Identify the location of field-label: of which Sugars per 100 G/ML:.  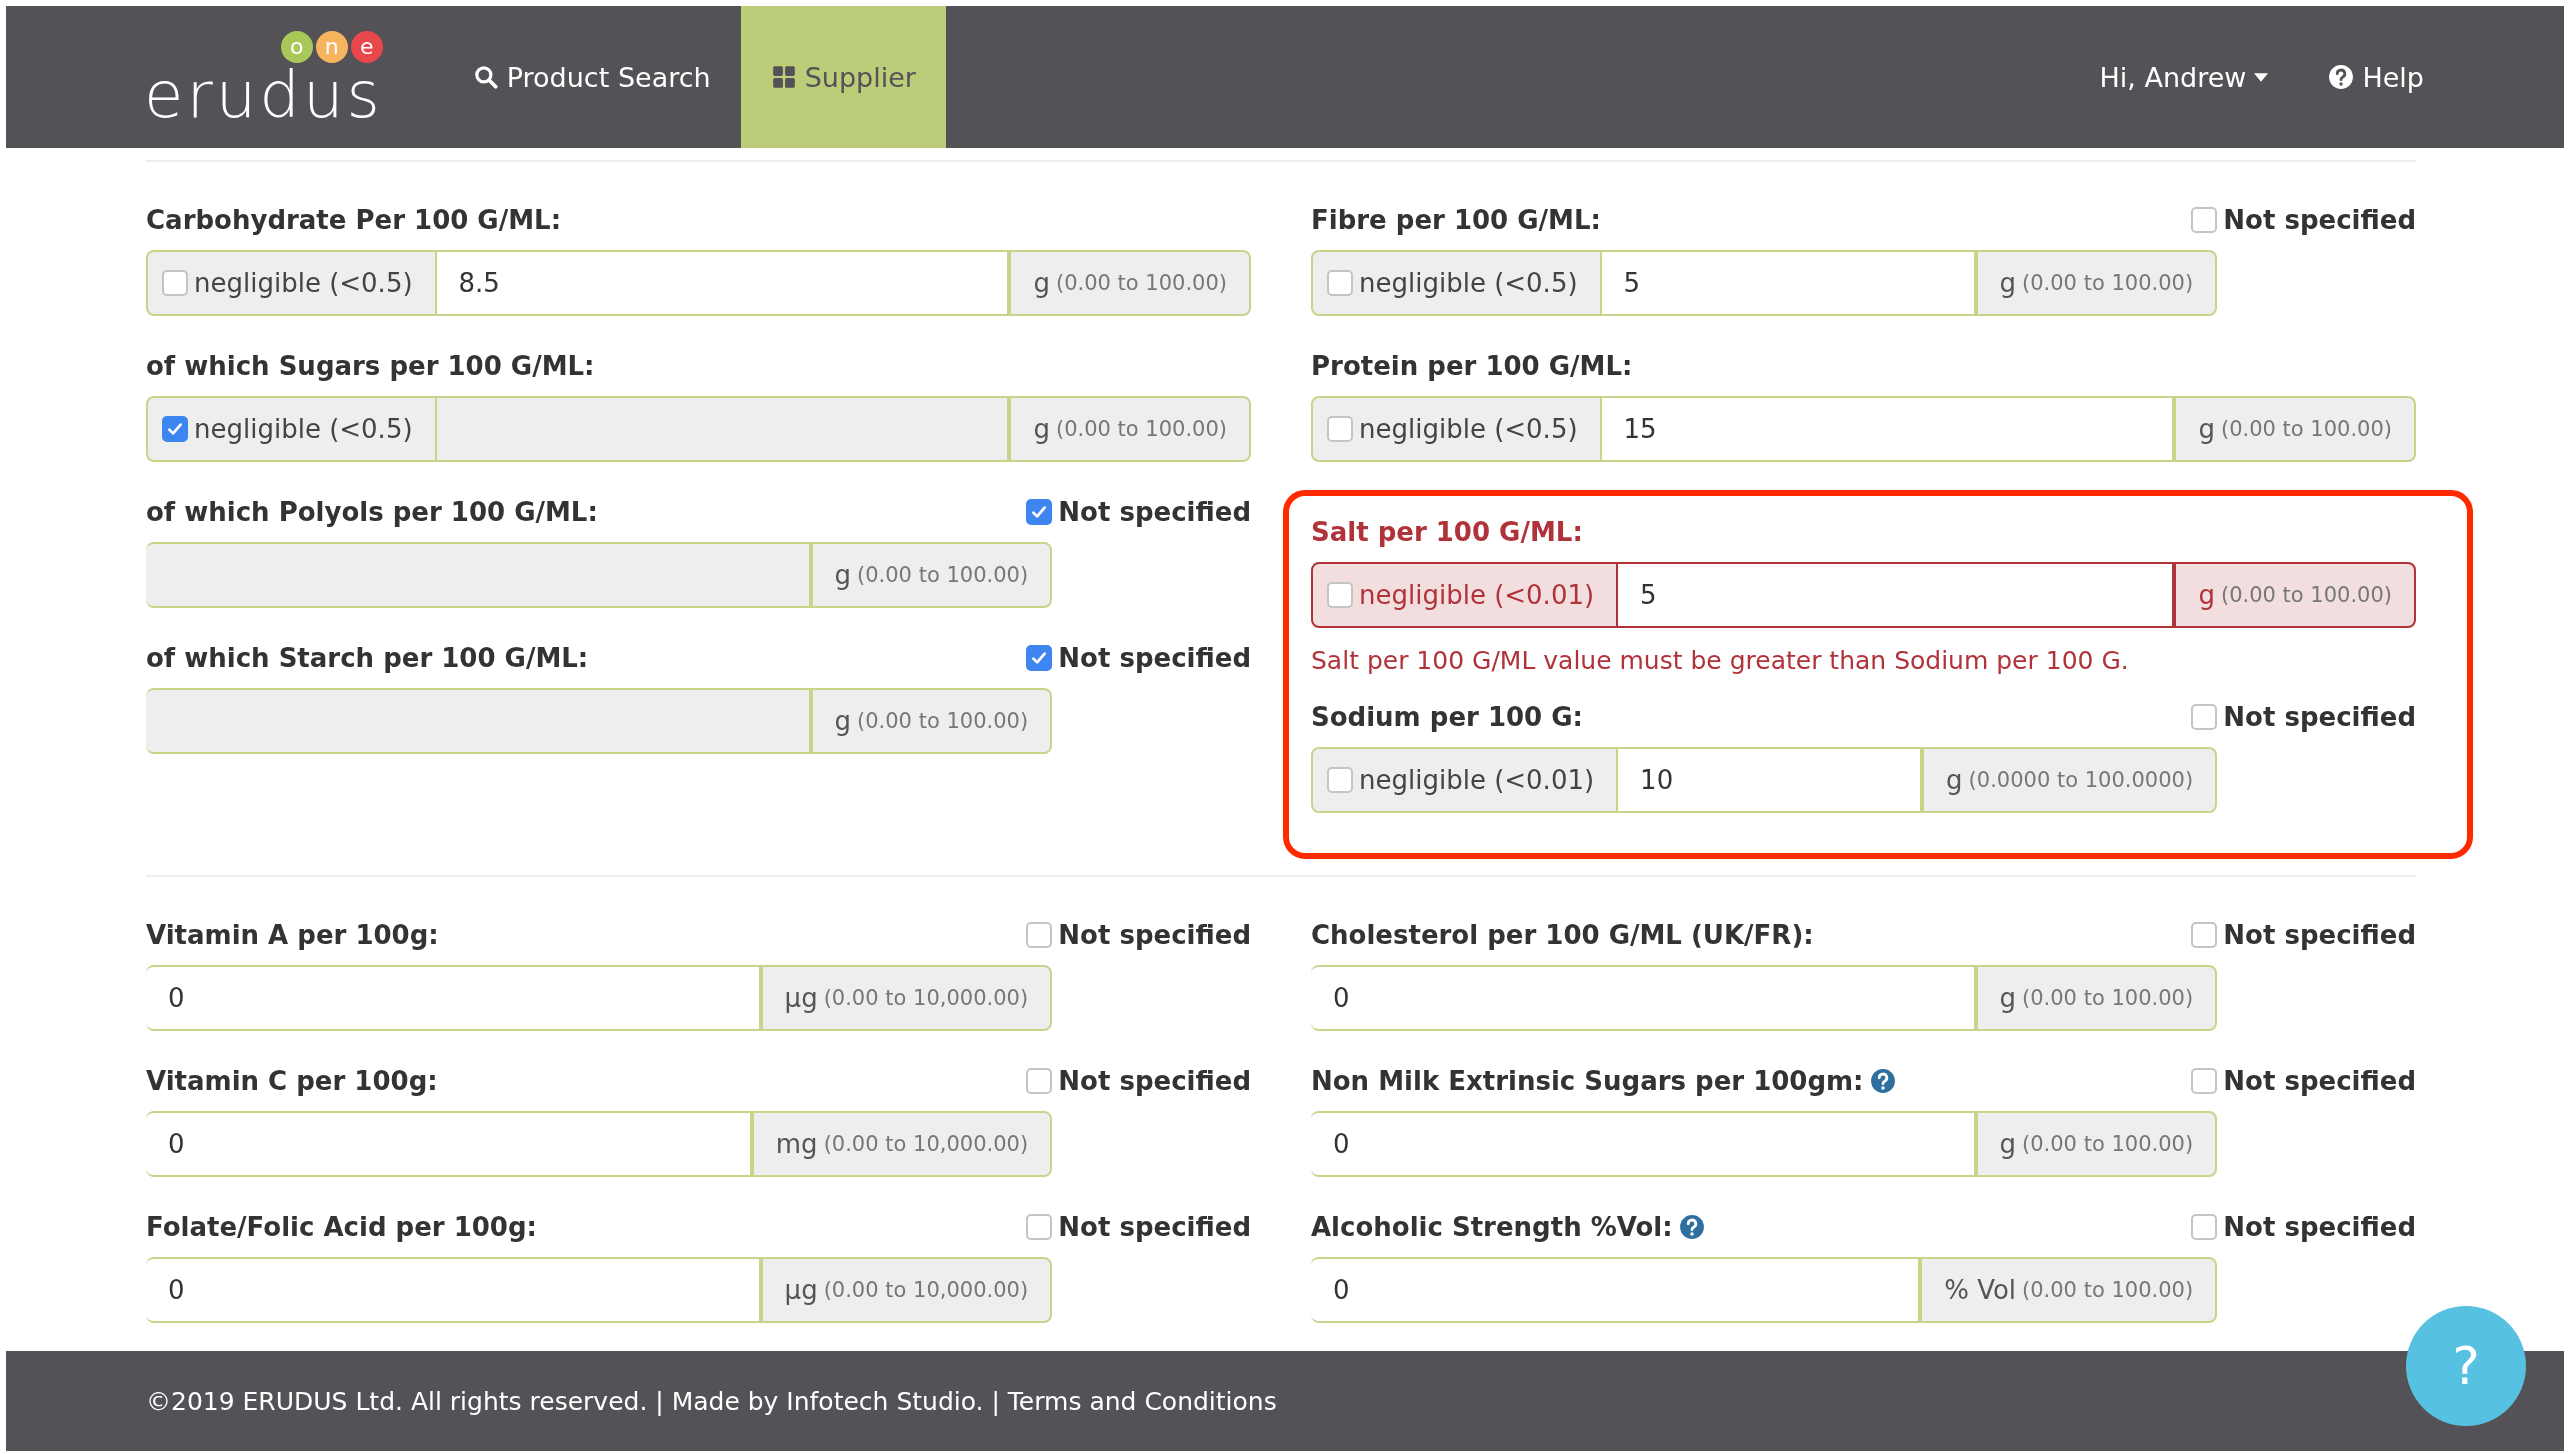
(370, 366).